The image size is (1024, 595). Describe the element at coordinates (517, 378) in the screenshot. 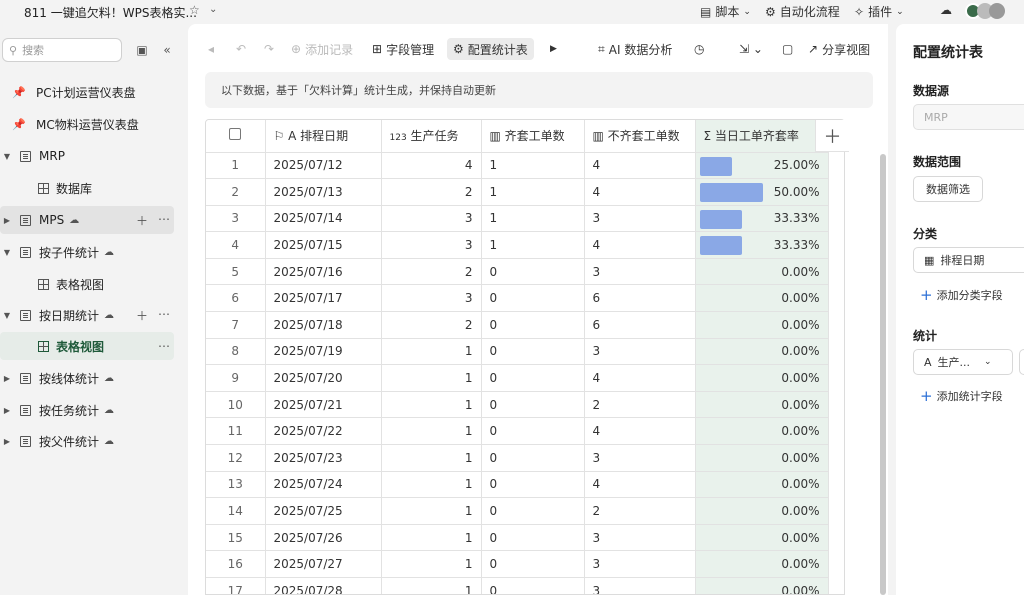

I see `table-row: 9 2025/07/20 1 0 4 0.00%` at that location.